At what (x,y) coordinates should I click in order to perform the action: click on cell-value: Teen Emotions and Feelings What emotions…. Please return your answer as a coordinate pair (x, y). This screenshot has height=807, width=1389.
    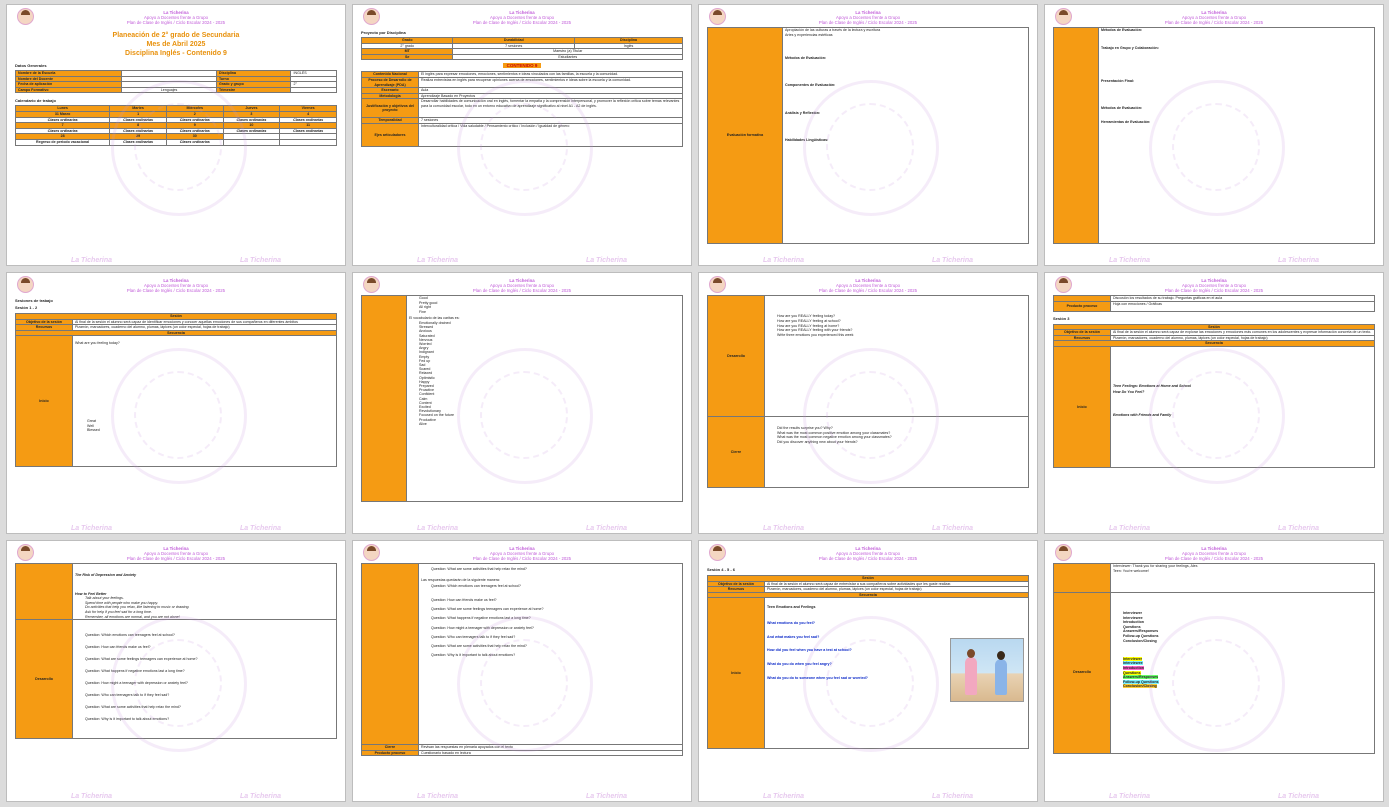
    Looking at the image, I should click on (896, 673).